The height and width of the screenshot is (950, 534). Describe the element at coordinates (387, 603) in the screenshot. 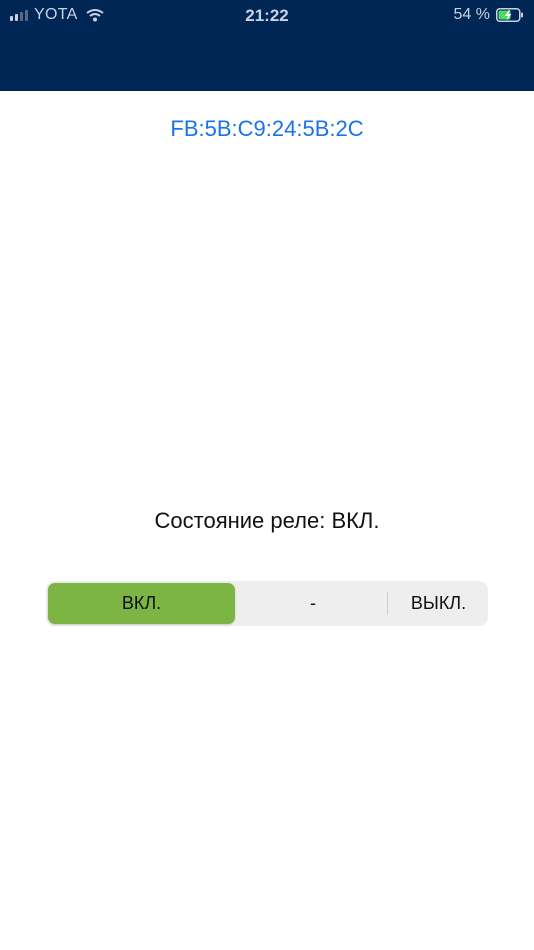

I see `segment-divider` at that location.